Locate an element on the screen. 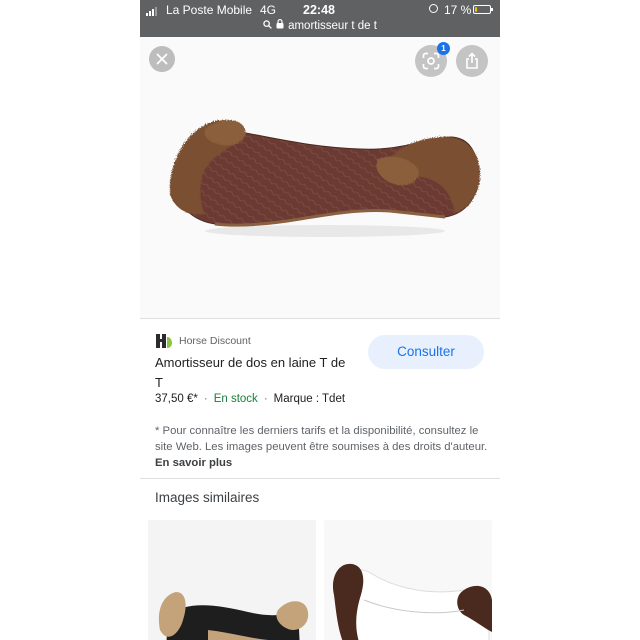 Image resolution: width=640 pixels, height=640 pixels. share-icon is located at coordinates (472, 60).